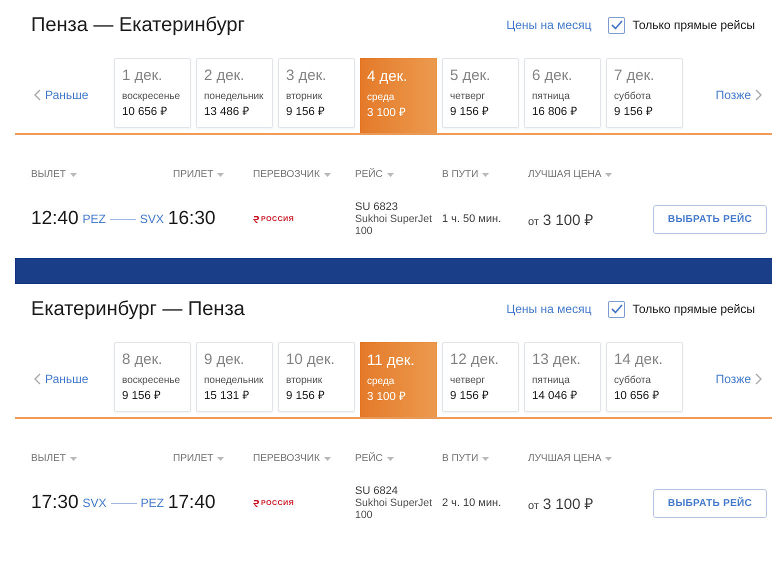  I want to click on departure-time: 12:40, so click(55, 219).